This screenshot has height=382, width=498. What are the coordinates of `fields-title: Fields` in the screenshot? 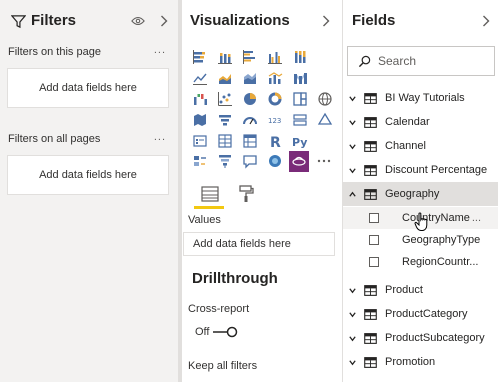 It's located at (374, 20).